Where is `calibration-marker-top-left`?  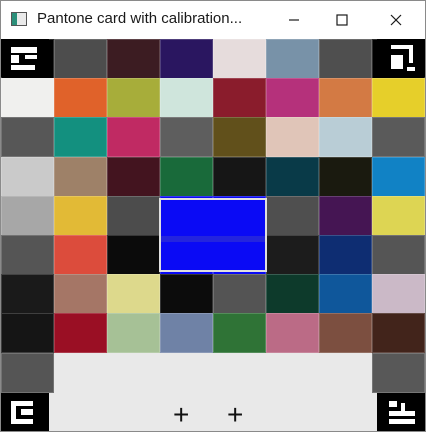
calibration-marker-top-left is located at coordinates (25, 58).